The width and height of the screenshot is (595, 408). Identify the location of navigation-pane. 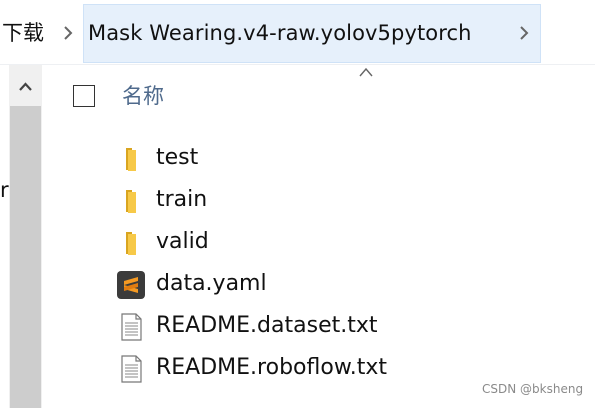
(4, 236).